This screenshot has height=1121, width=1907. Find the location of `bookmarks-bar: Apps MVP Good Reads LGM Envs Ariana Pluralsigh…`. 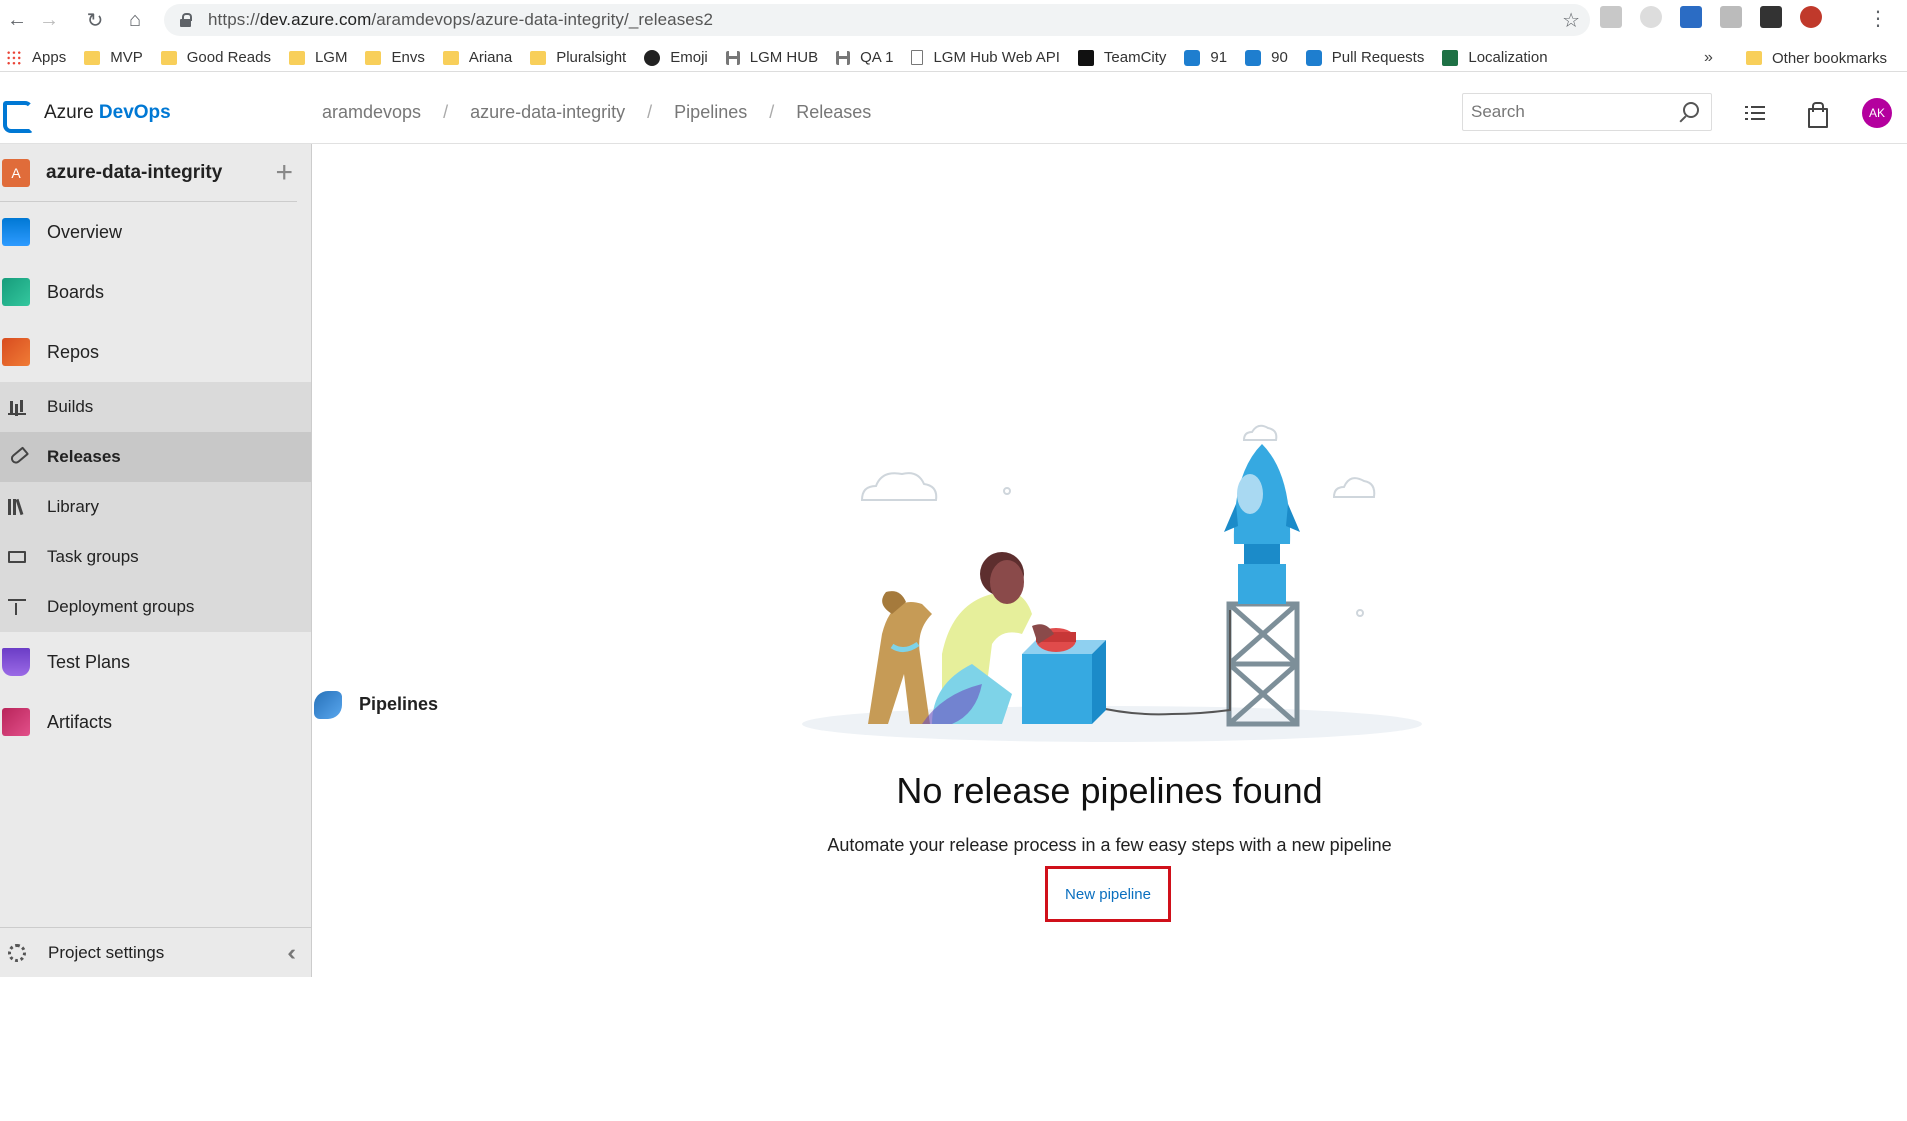

bookmarks-bar: Apps MVP Good Reads LGM Envs Ariana Pluralsigh… is located at coordinates (953, 58).